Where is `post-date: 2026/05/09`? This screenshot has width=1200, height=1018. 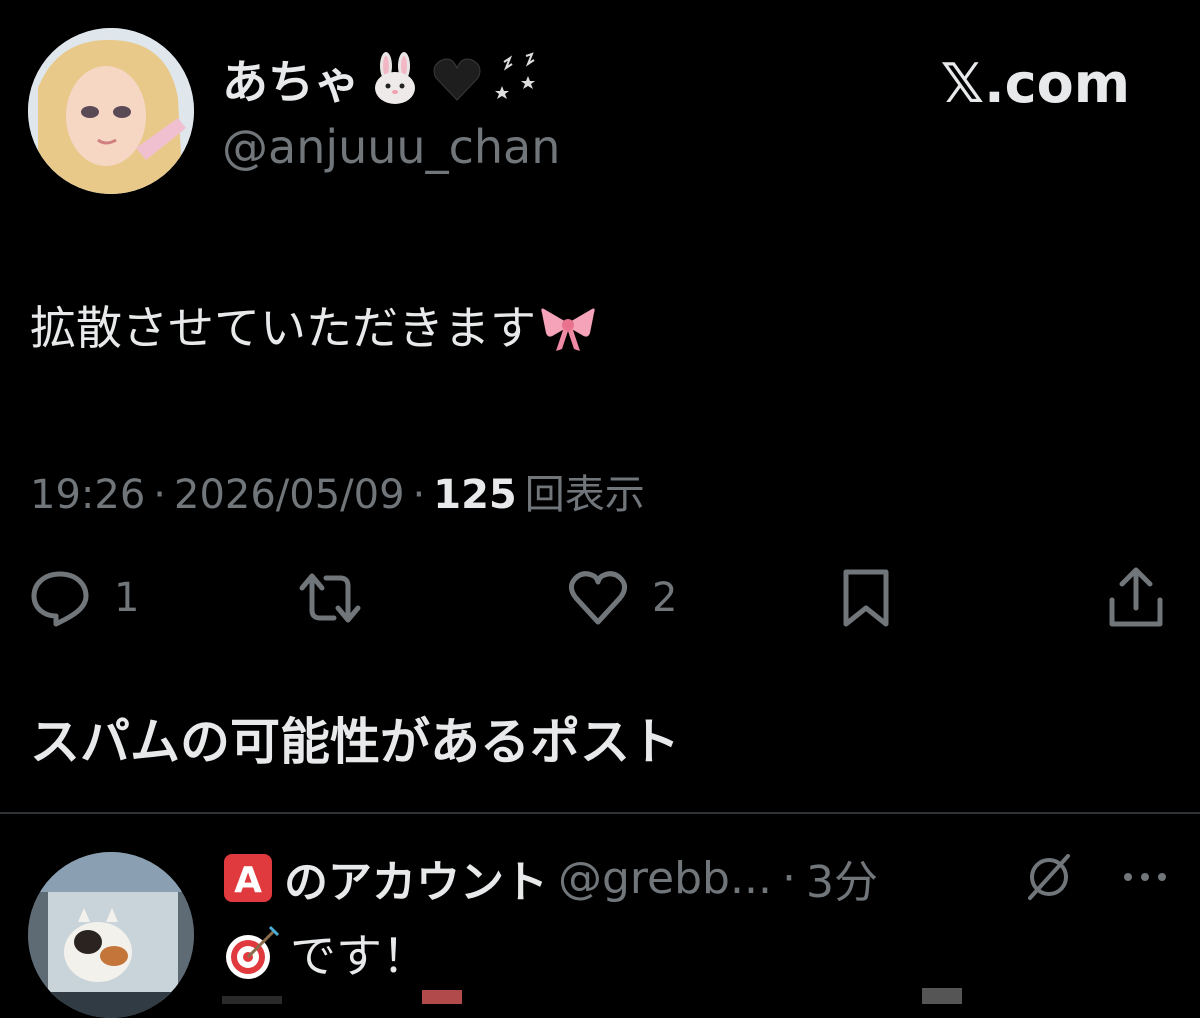 post-date: 2026/05/09 is located at coordinates (289, 495).